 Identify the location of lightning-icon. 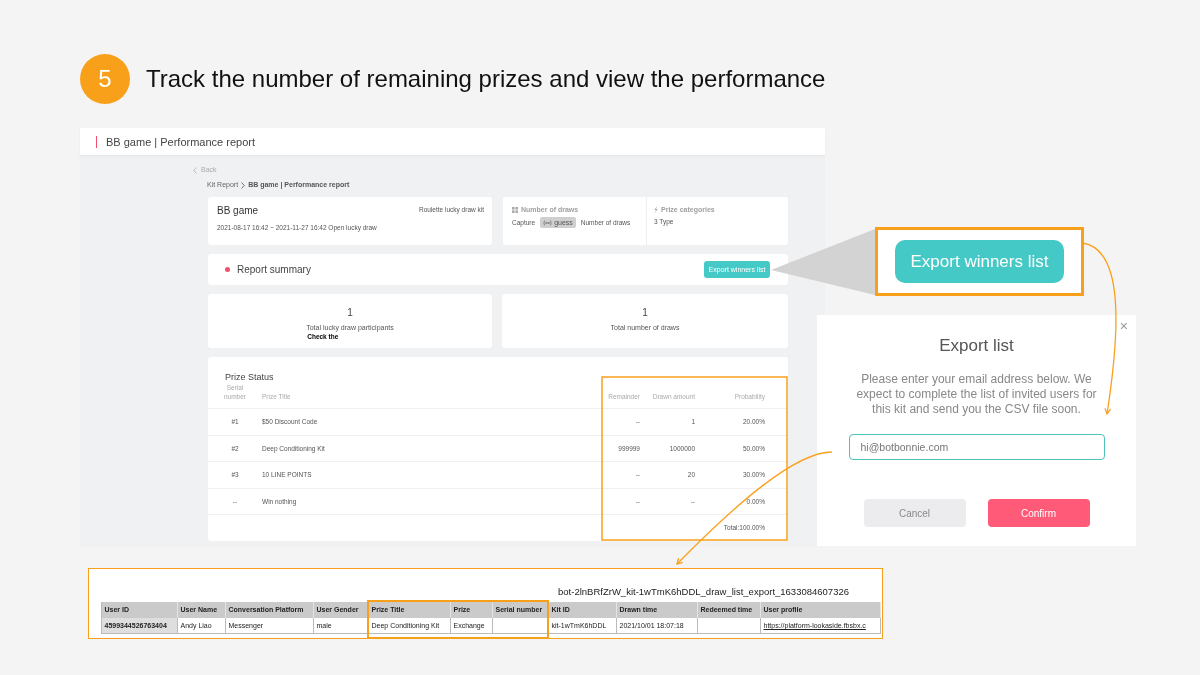
(656, 209).